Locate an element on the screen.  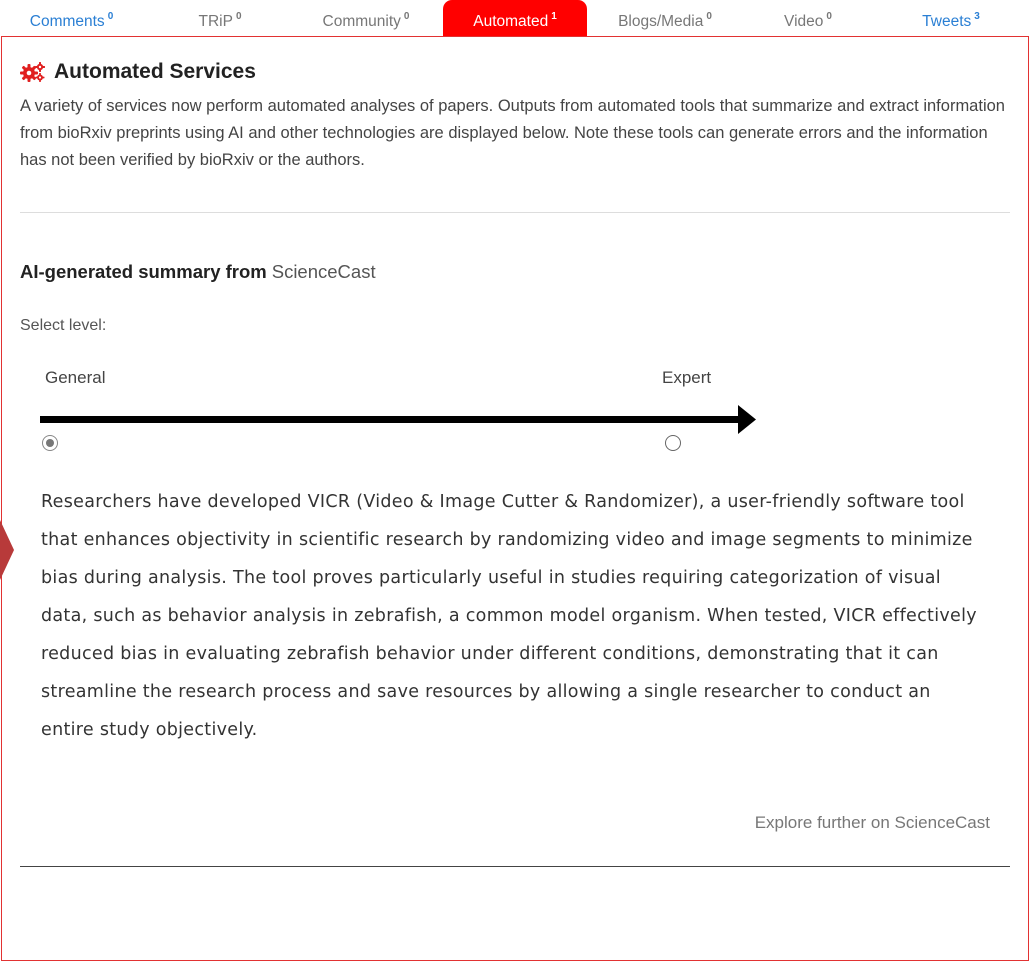
tab-comments: Comments 0 is located at coordinates (71, 18).